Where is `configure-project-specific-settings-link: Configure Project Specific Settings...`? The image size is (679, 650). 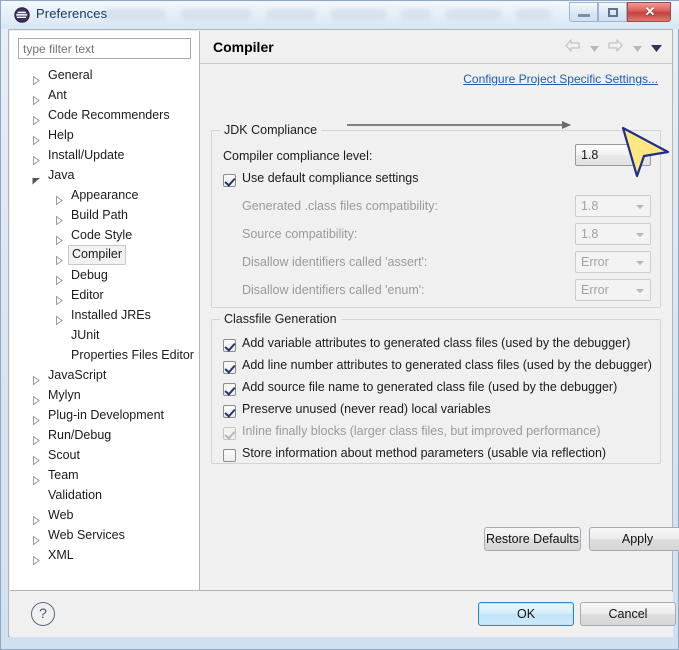
configure-project-specific-settings-link: Configure Project Specific Settings... is located at coordinates (560, 79).